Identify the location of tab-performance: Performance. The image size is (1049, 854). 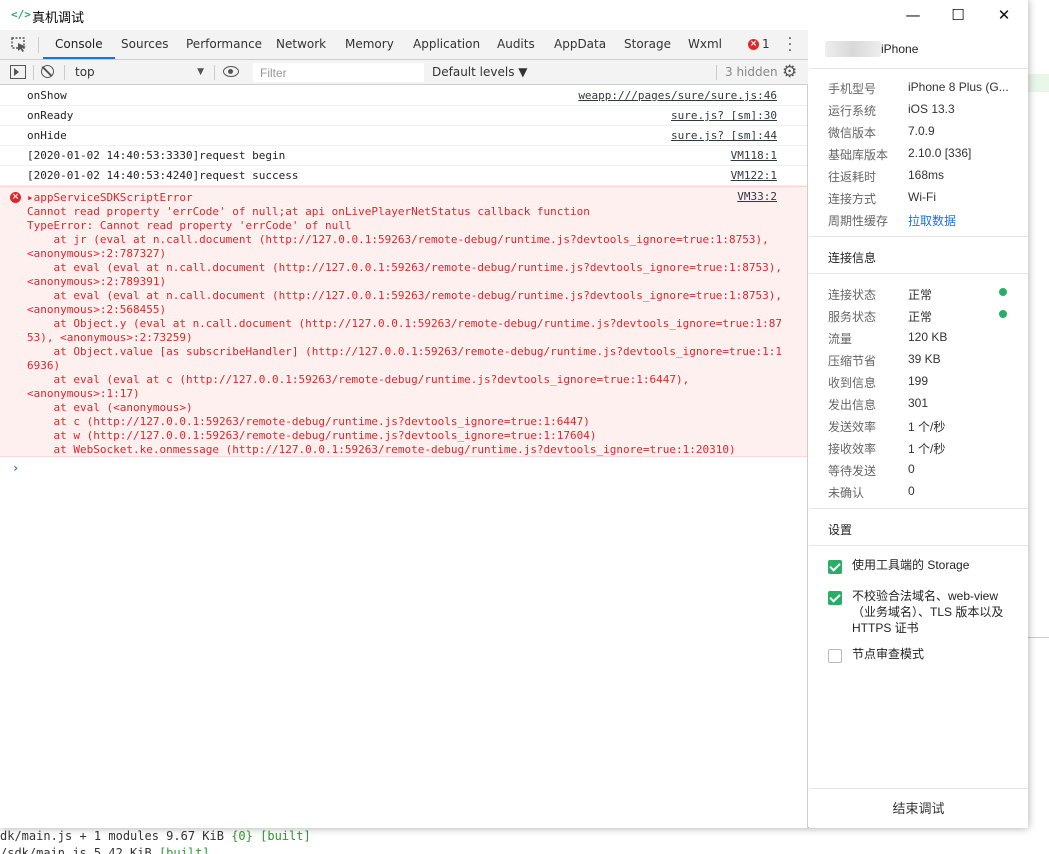
(224, 44).